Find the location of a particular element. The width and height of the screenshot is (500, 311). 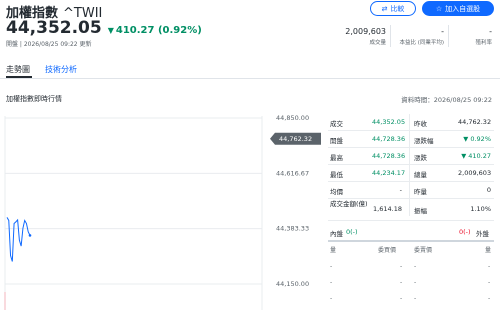

data-time: 資料時間：2026/08/25 09:22 is located at coordinates (446, 100).